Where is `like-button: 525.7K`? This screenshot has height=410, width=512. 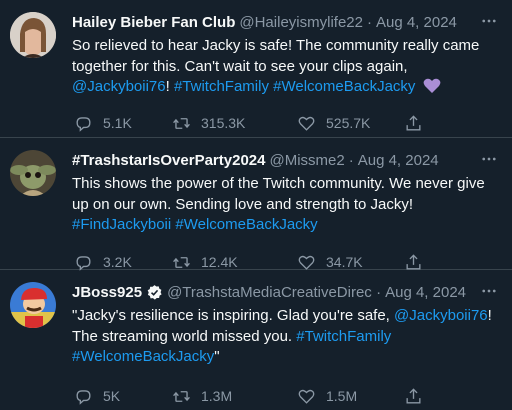
like-button: 525.7K is located at coordinates (333, 123).